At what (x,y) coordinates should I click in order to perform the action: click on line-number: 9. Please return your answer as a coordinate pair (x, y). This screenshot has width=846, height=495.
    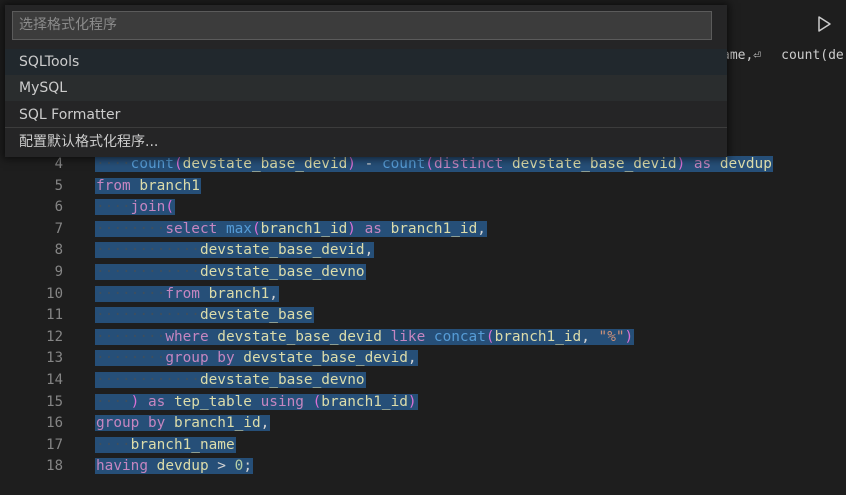
    Looking at the image, I should click on (58, 272).